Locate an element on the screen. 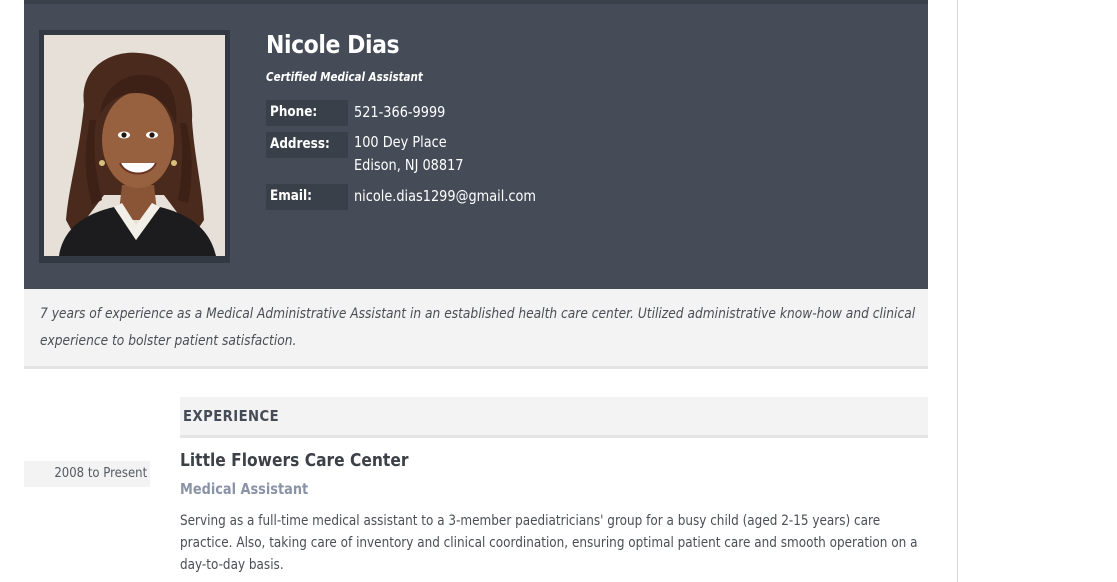  profile-photo-frame is located at coordinates (134, 146).